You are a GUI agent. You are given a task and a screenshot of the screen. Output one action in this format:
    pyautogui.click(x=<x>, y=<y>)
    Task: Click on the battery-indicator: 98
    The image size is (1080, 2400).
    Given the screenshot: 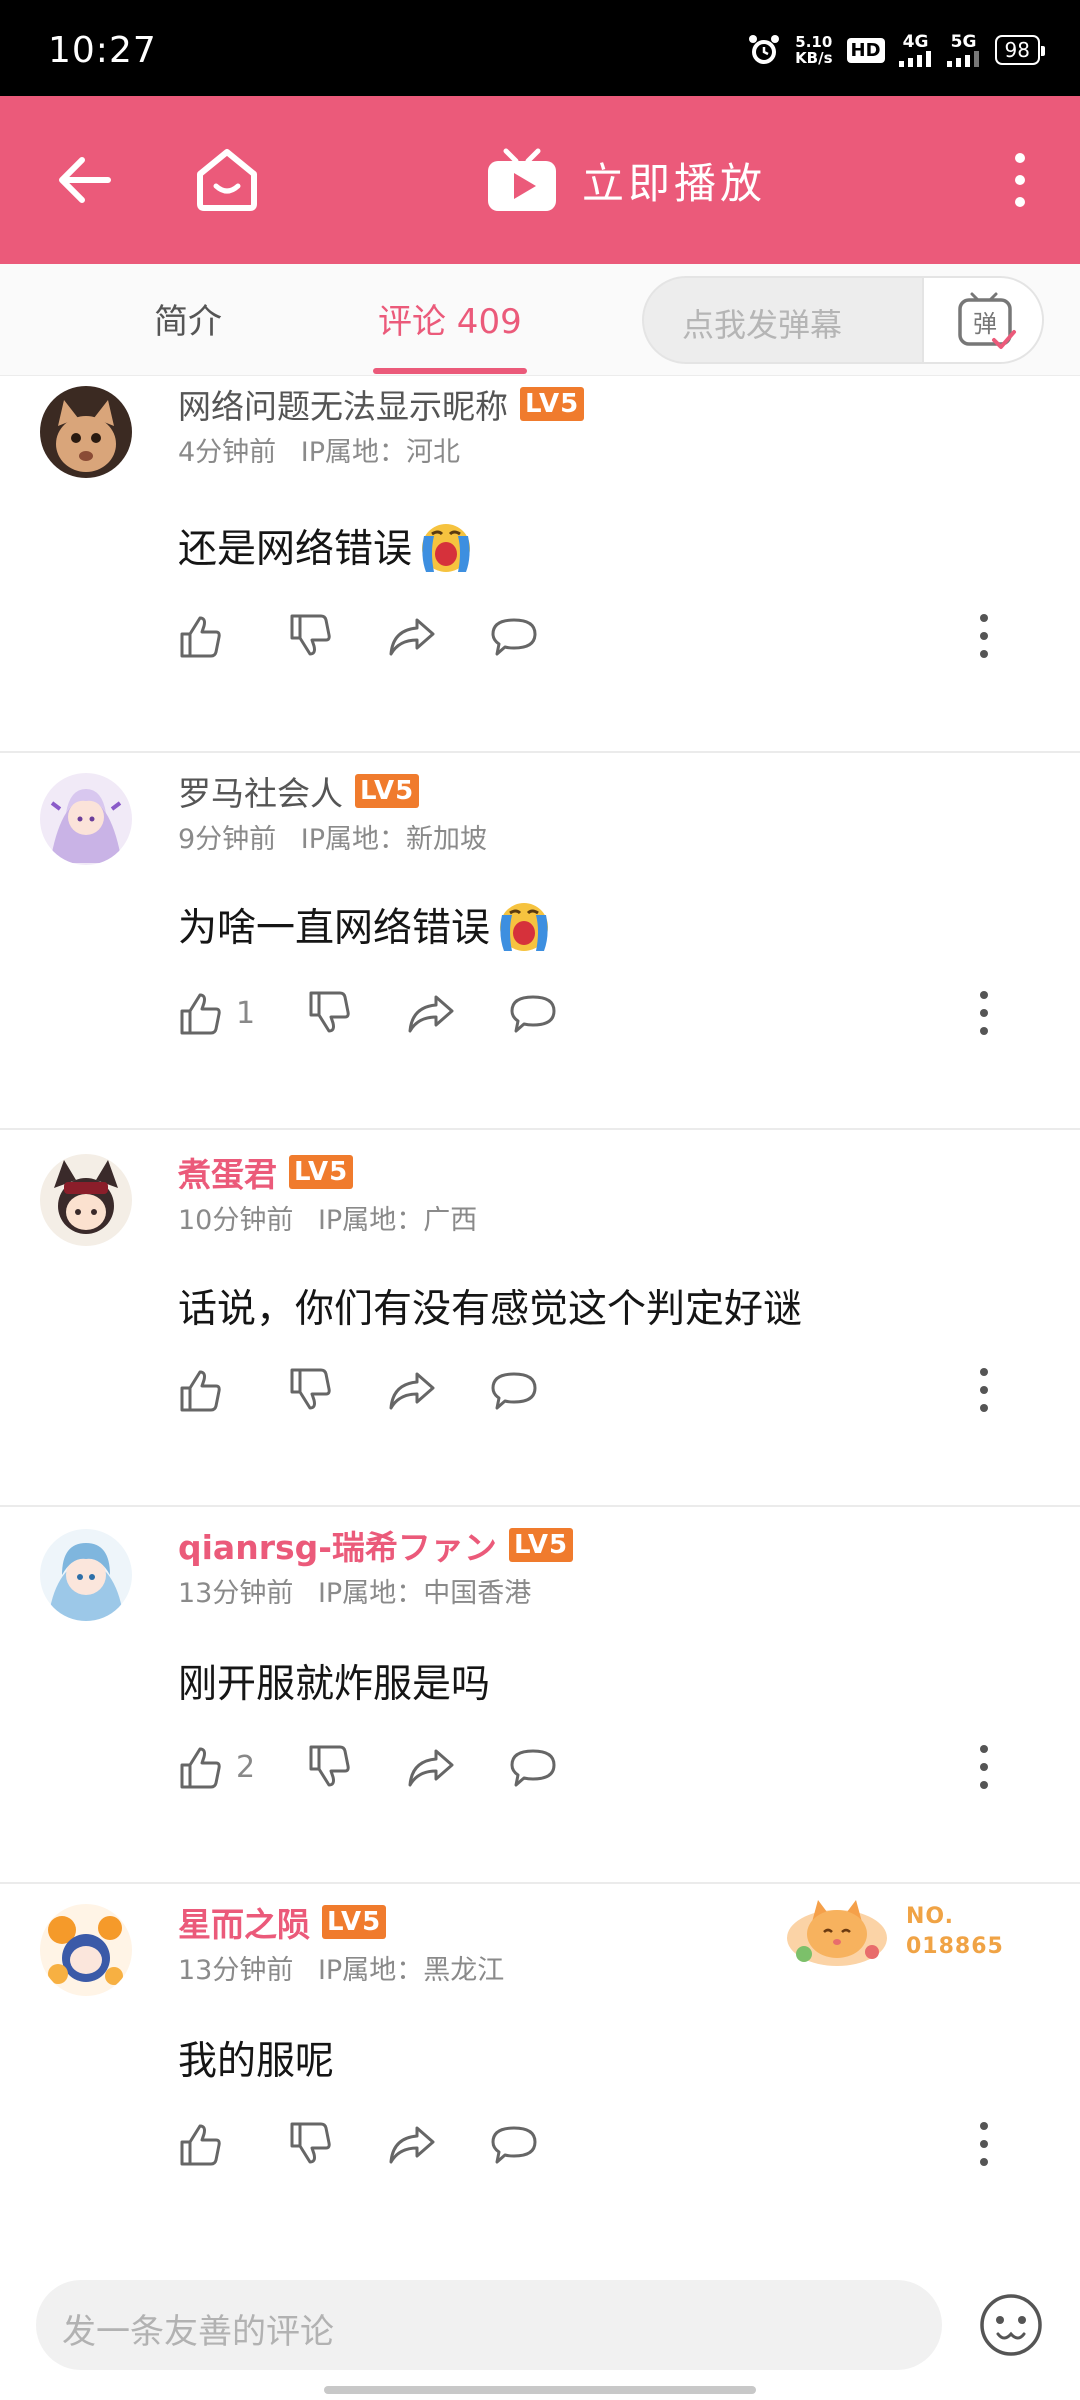 What is the action you would take?
    pyautogui.click(x=1020, y=50)
    